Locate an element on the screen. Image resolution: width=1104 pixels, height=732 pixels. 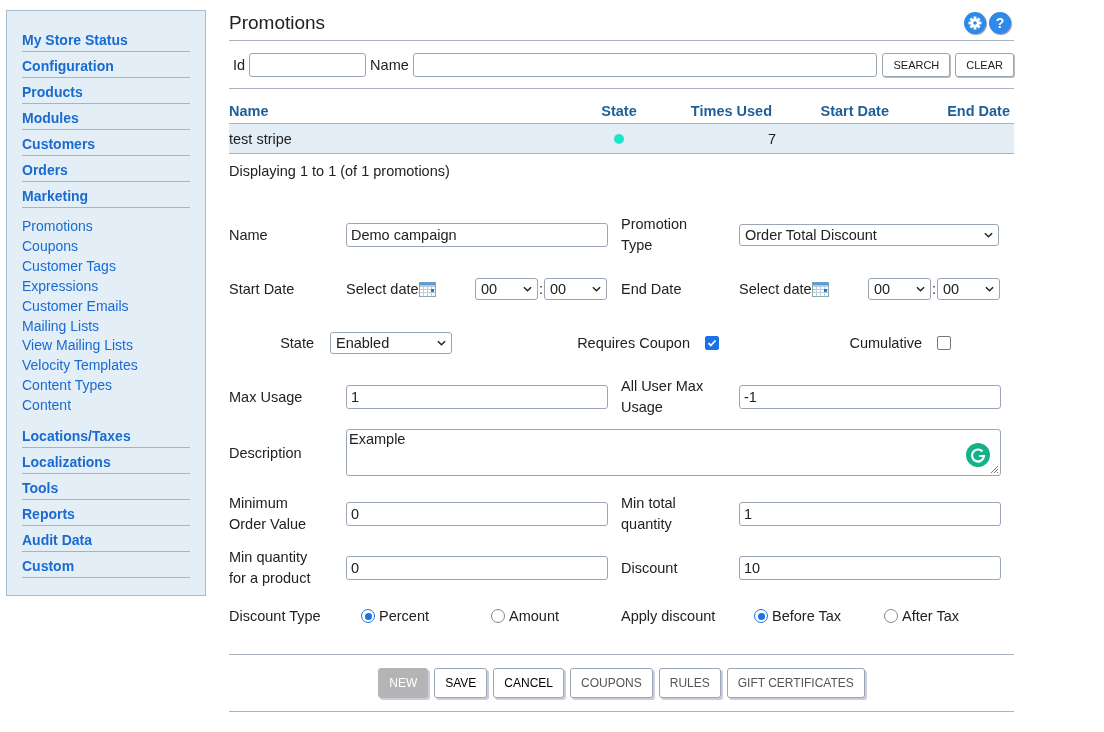
search-bar-button: SEARCH is located at coordinates (916, 65).